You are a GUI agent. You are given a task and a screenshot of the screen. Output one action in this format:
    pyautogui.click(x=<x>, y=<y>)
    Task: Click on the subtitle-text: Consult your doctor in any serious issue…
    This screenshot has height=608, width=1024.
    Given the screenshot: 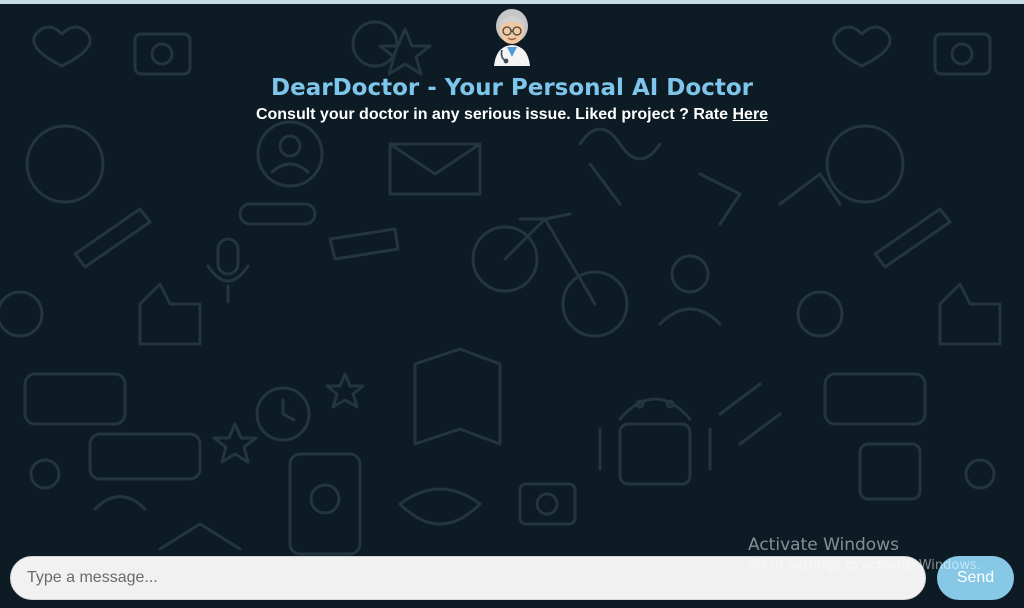 What is the action you would take?
    pyautogui.click(x=494, y=114)
    